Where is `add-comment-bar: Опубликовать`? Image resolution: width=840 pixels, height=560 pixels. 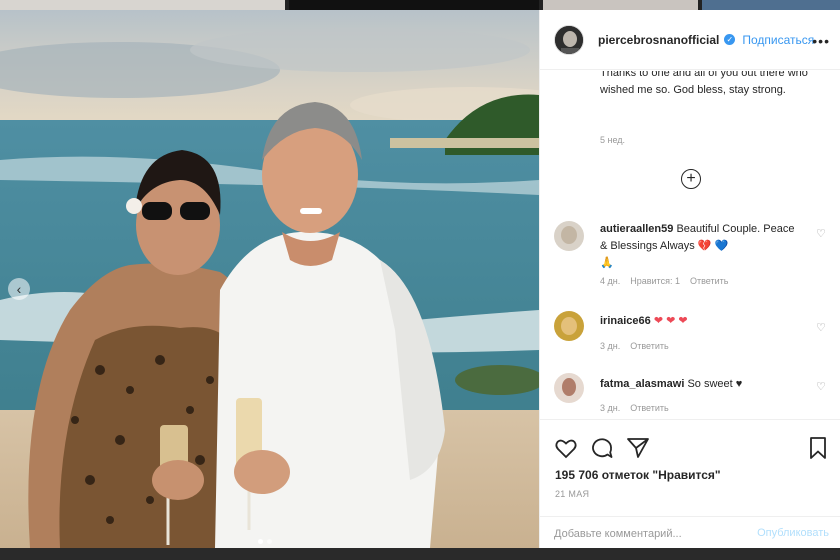
add-comment-bar: Опубликовать is located at coordinates (690, 532).